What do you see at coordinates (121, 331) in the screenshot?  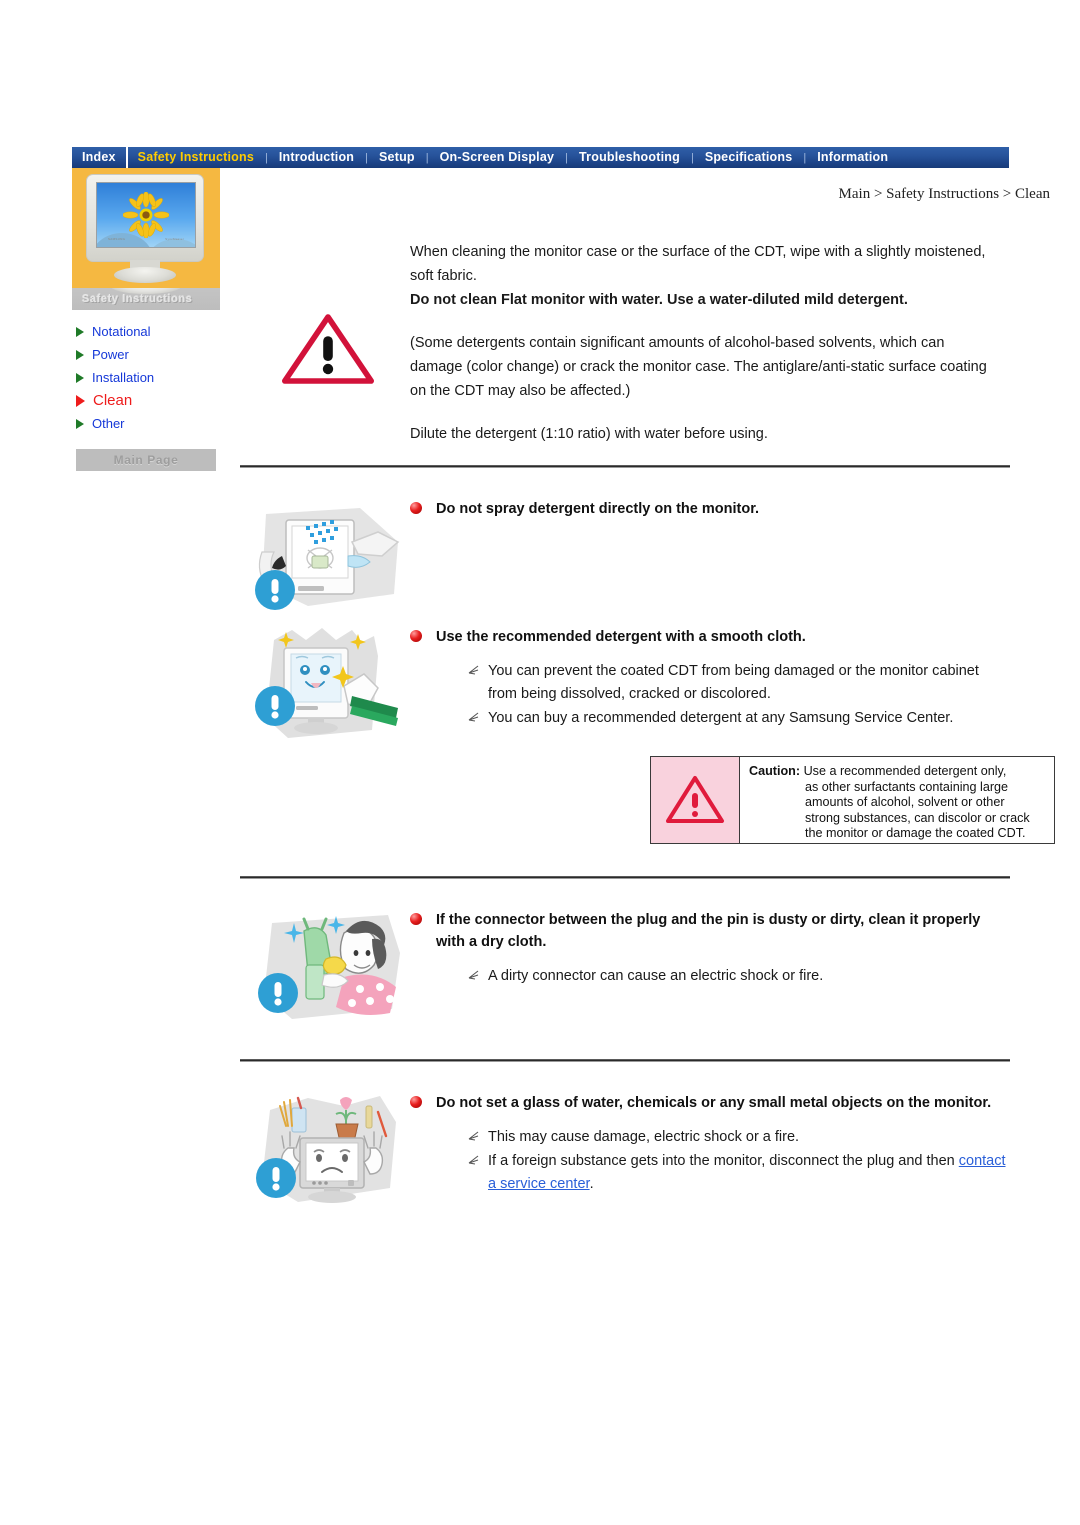 I see `sidebar-item-label: Notational` at bounding box center [121, 331].